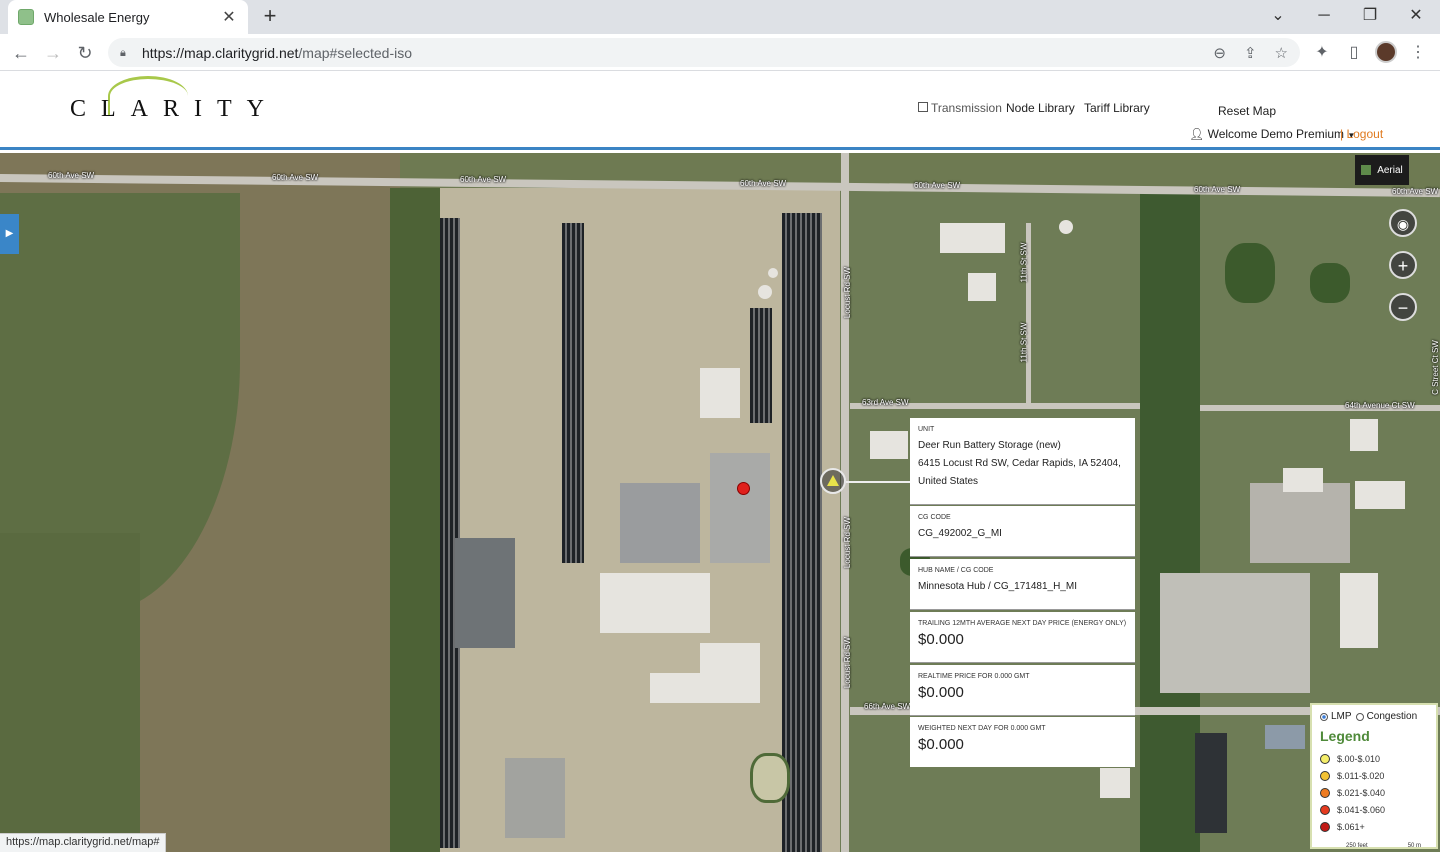  Describe the element at coordinates (1403, 265) in the screenshot. I see `zoom-in-button: +` at that location.